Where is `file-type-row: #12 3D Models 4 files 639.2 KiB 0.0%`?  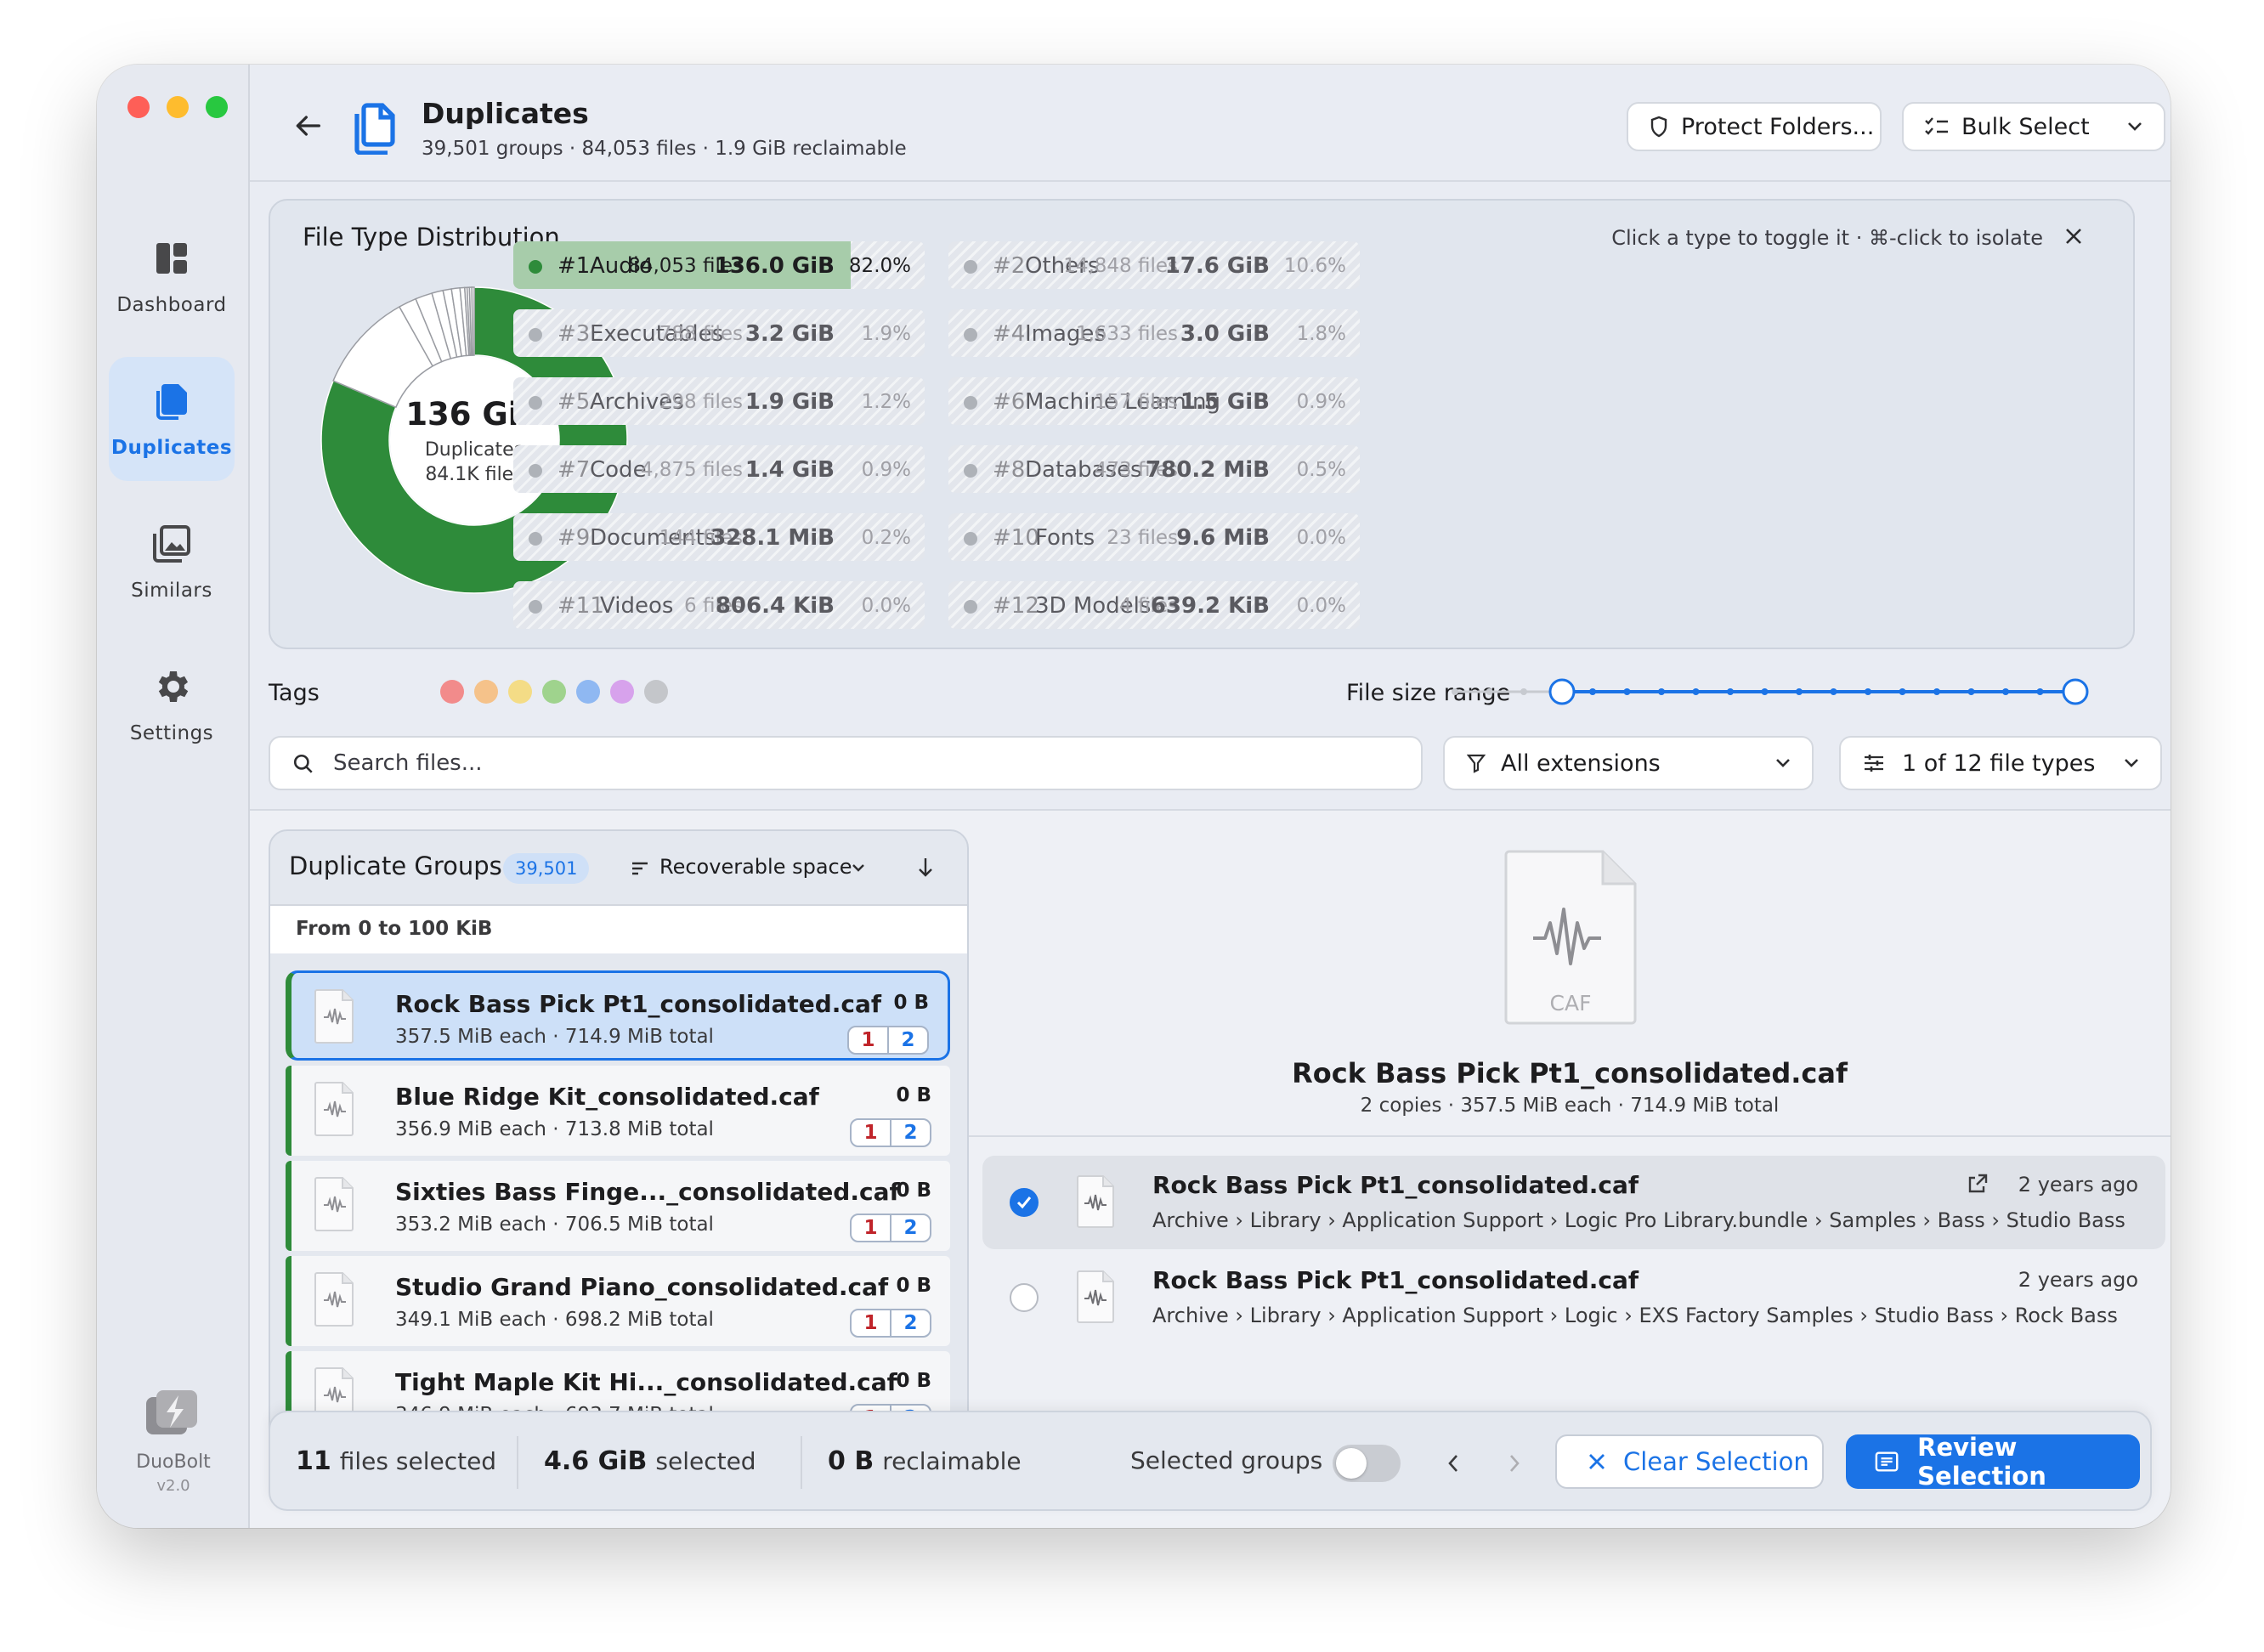 file-type-row: #12 3D Models 4 files 639.2 KiB 0.0% is located at coordinates (1154, 605).